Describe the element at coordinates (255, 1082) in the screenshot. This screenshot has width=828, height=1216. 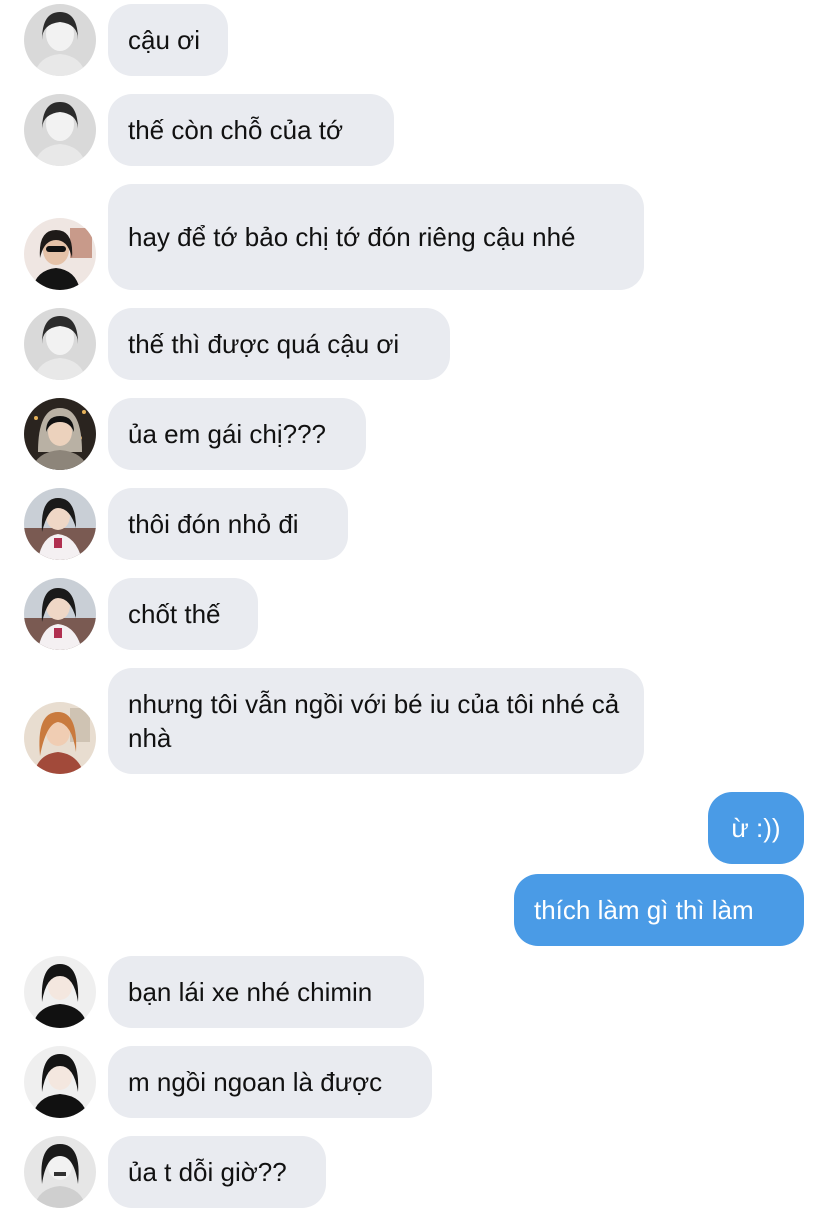
I see `message-text: m ngồi ngoan là được` at that location.